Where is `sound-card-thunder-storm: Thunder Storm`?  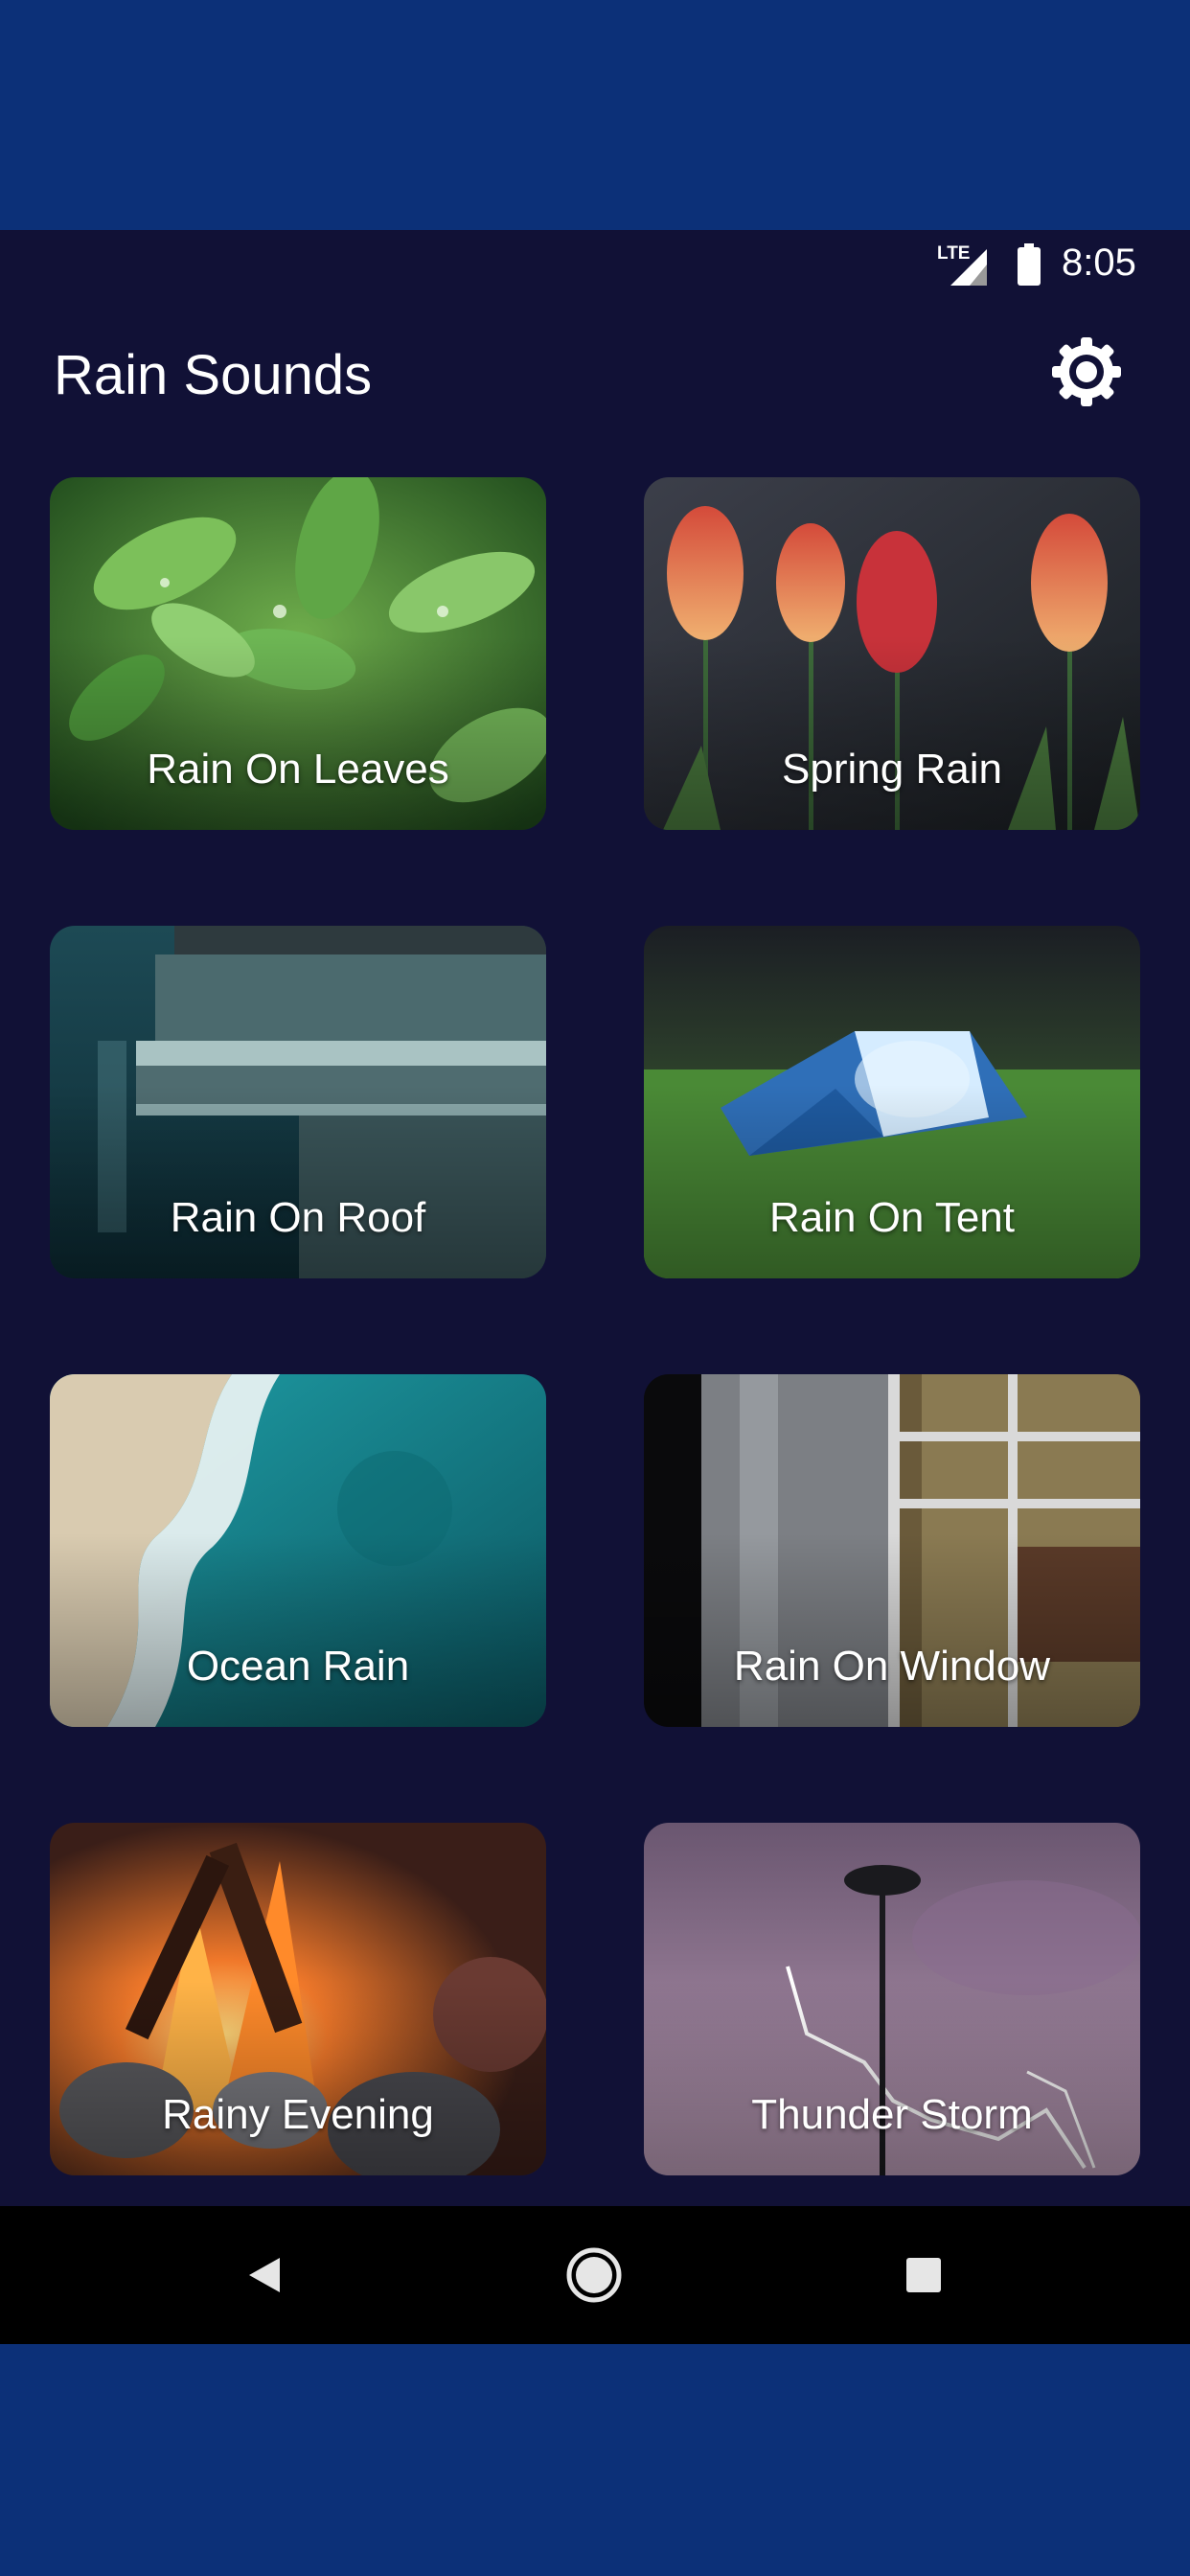 sound-card-thunder-storm: Thunder Storm is located at coordinates (892, 1999).